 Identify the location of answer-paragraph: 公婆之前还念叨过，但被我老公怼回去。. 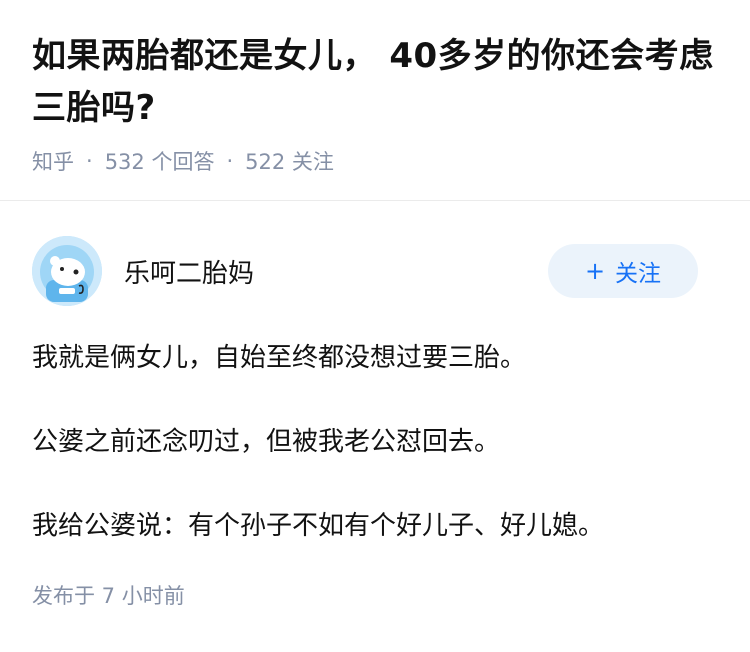
(266, 442).